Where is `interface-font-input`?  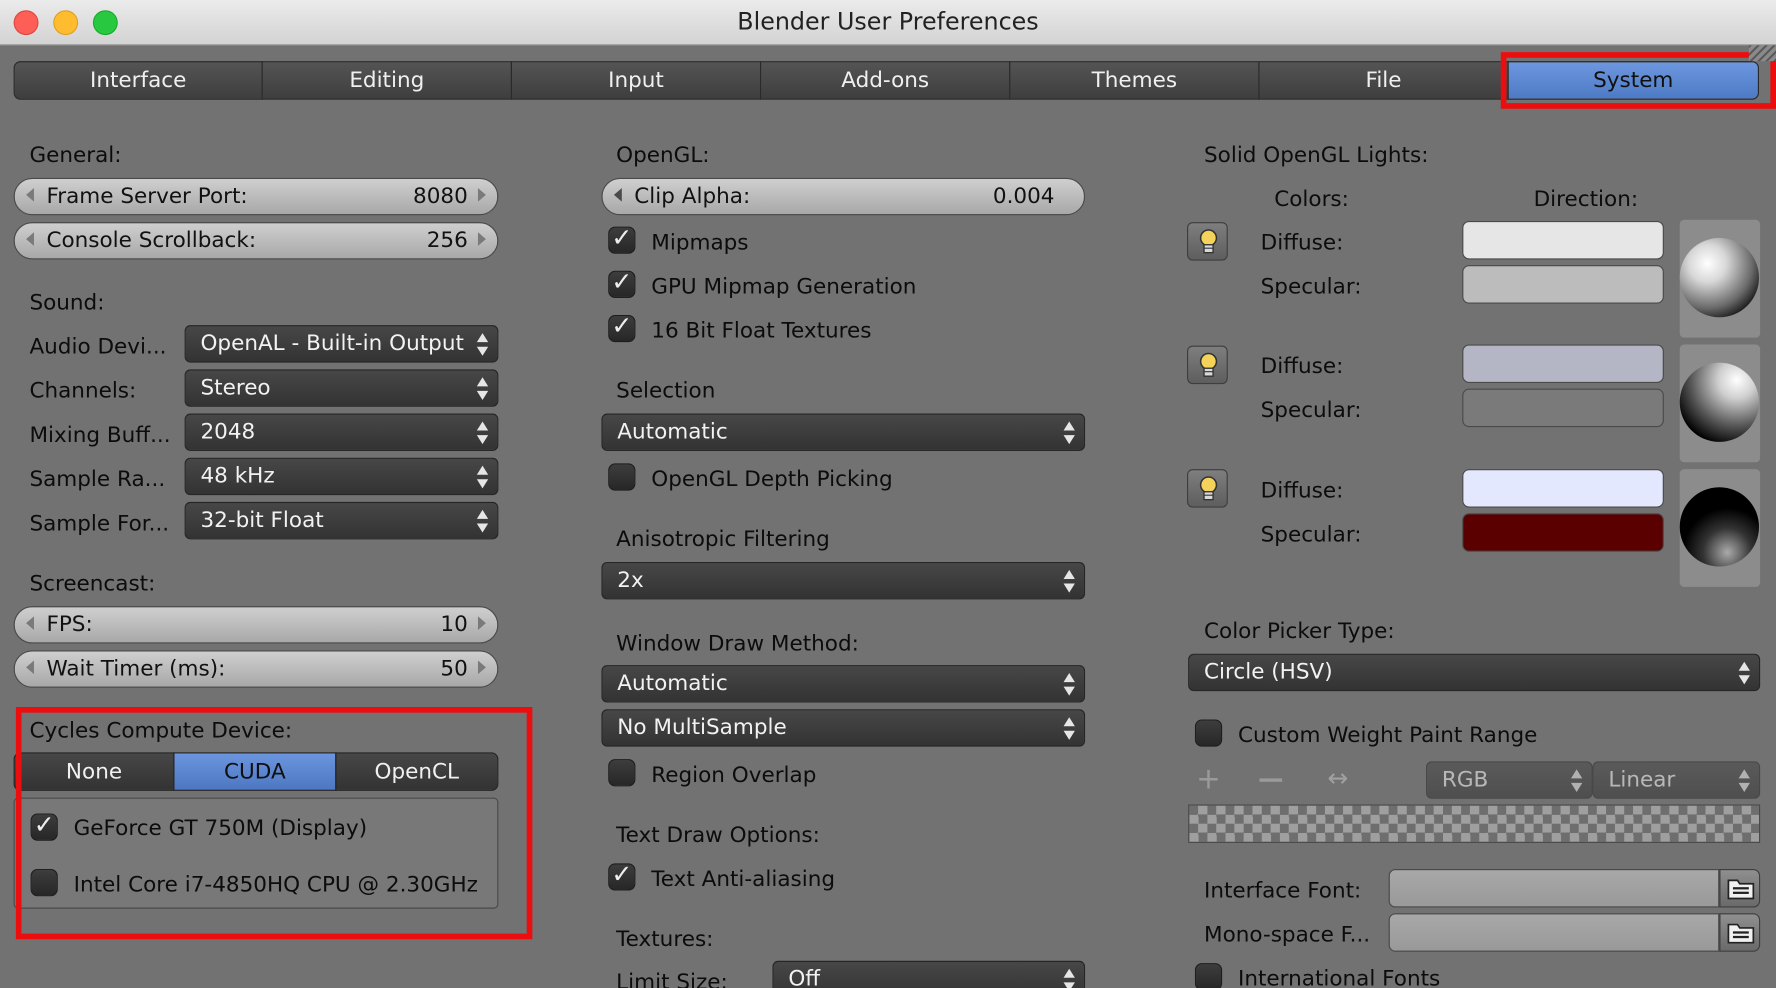 interface-font-input is located at coordinates (1554, 888).